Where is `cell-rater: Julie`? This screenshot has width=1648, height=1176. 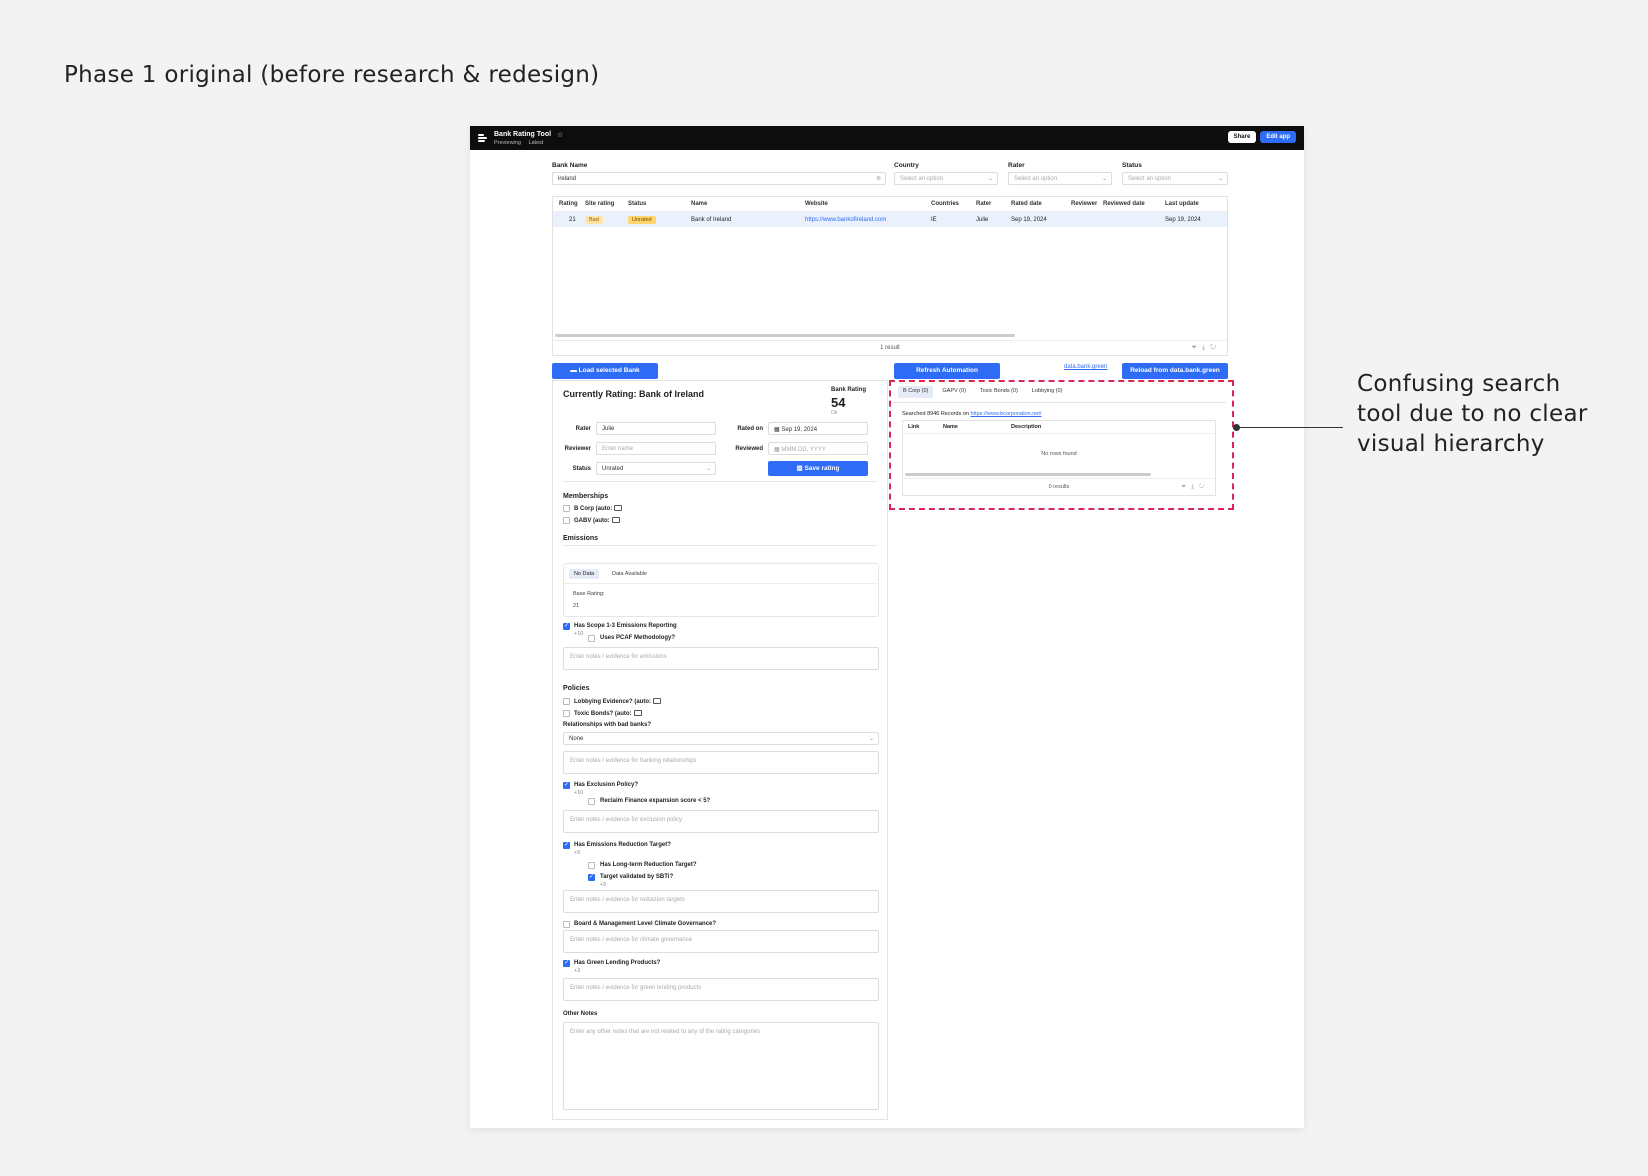 cell-rater: Julie is located at coordinates (982, 219).